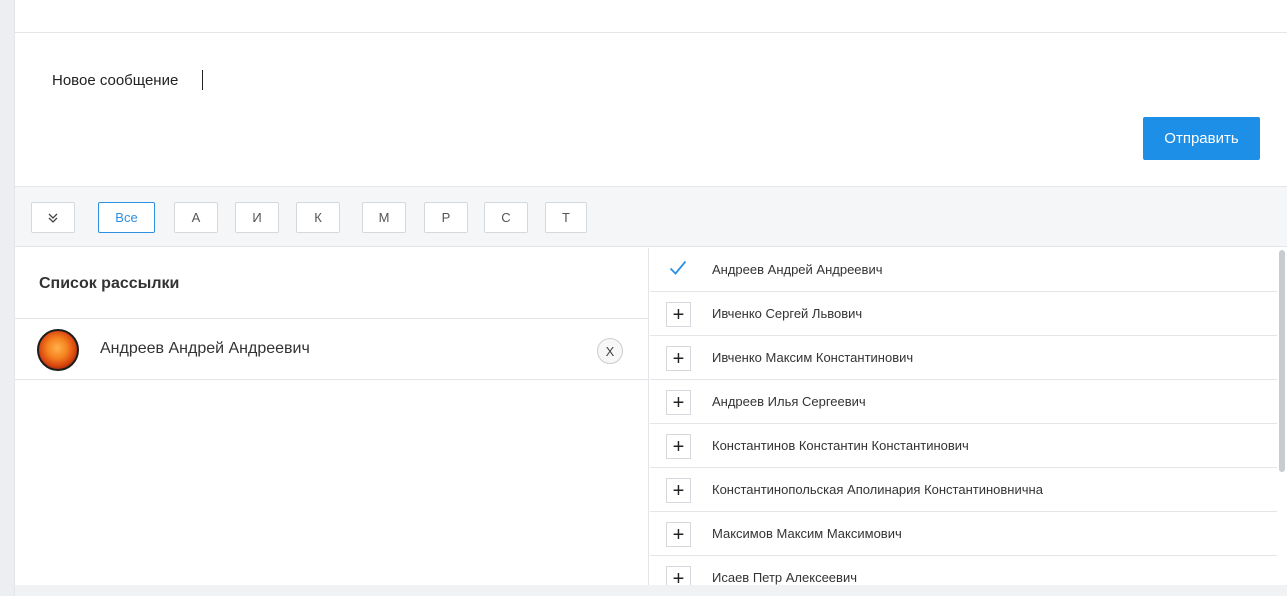  What do you see at coordinates (384, 217) in the screenshot?
I see `filter-letter-m: М` at bounding box center [384, 217].